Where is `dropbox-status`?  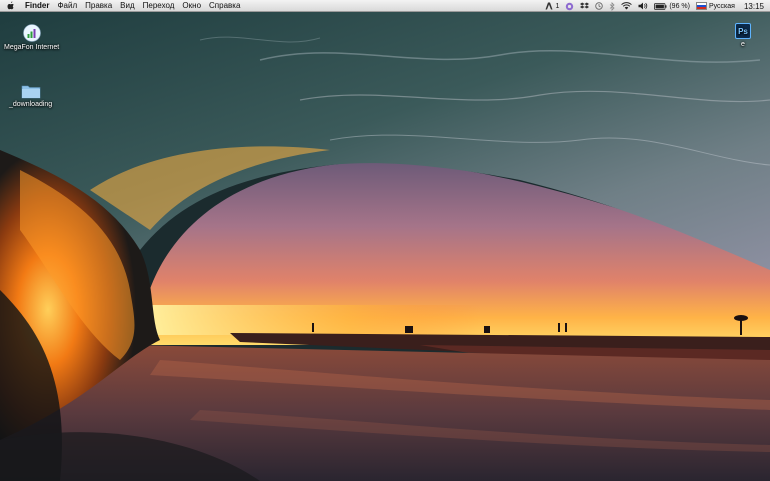 dropbox-status is located at coordinates (585, 6).